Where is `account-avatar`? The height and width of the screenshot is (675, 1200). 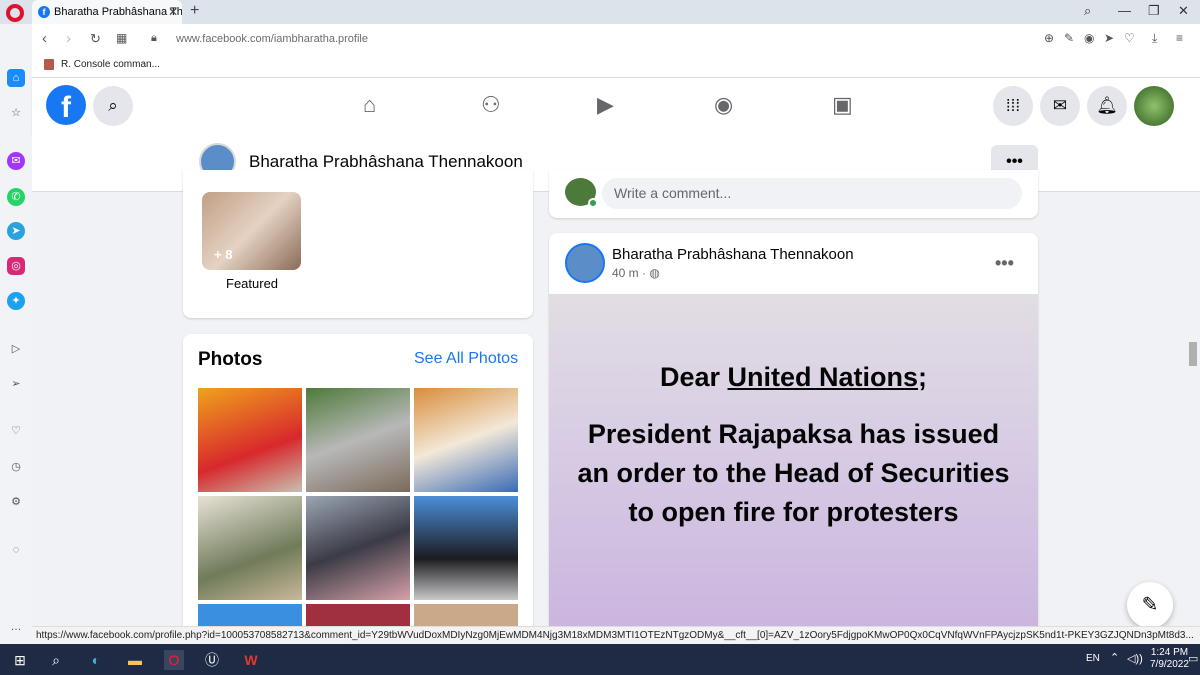 account-avatar is located at coordinates (1154, 106).